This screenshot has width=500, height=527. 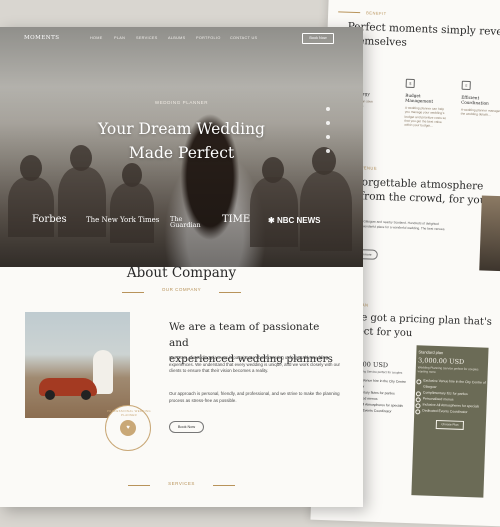 What do you see at coordinates (49, 219) in the screenshot?
I see `press-logo-forbes: Forbes` at bounding box center [49, 219].